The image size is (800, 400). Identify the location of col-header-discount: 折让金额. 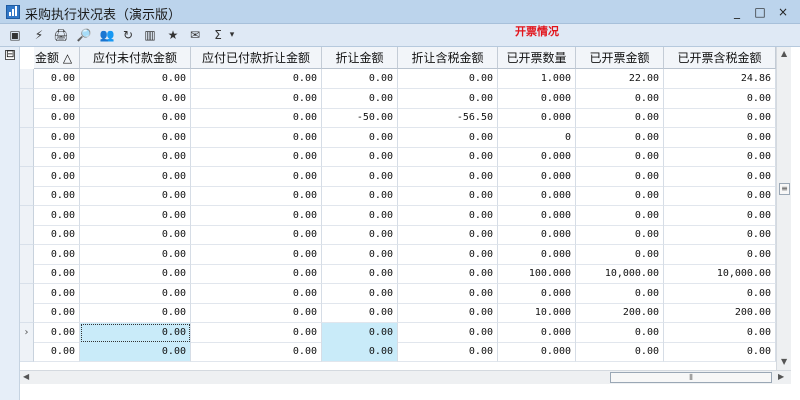
(360, 58).